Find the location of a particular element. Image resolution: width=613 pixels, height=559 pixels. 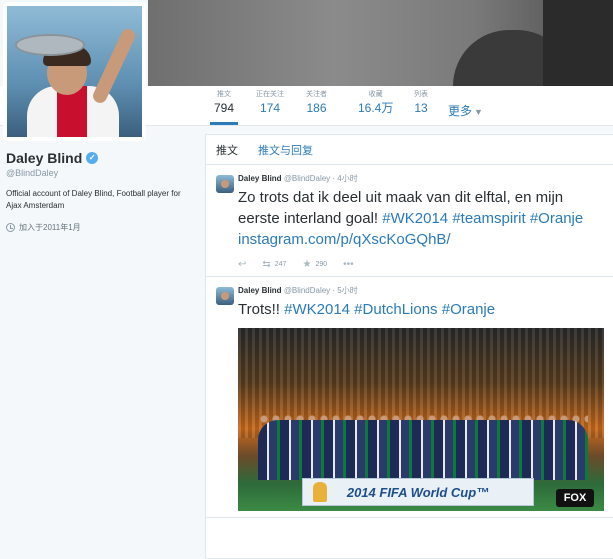

stat-tweets: 推文 794 is located at coordinates (224, 107).